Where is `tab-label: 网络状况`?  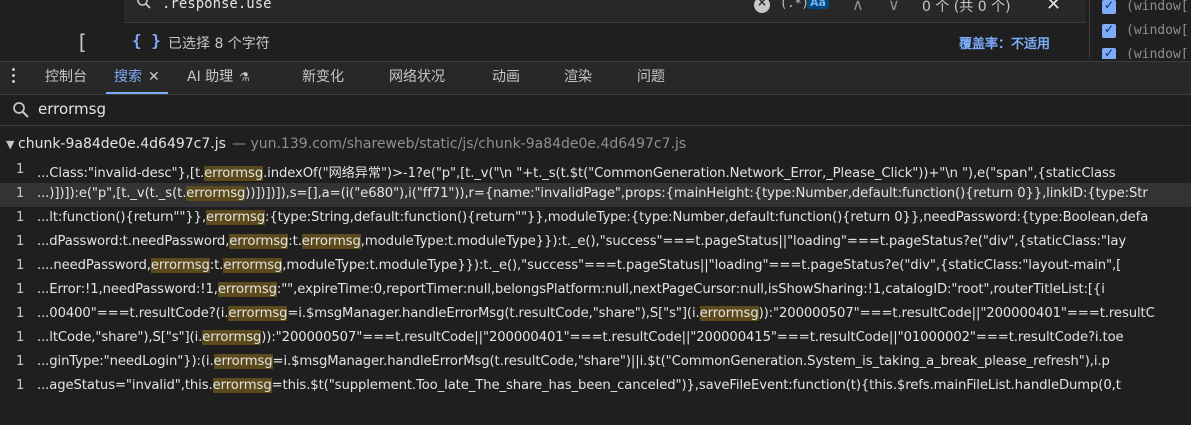 tab-label: 网络状况 is located at coordinates (417, 77).